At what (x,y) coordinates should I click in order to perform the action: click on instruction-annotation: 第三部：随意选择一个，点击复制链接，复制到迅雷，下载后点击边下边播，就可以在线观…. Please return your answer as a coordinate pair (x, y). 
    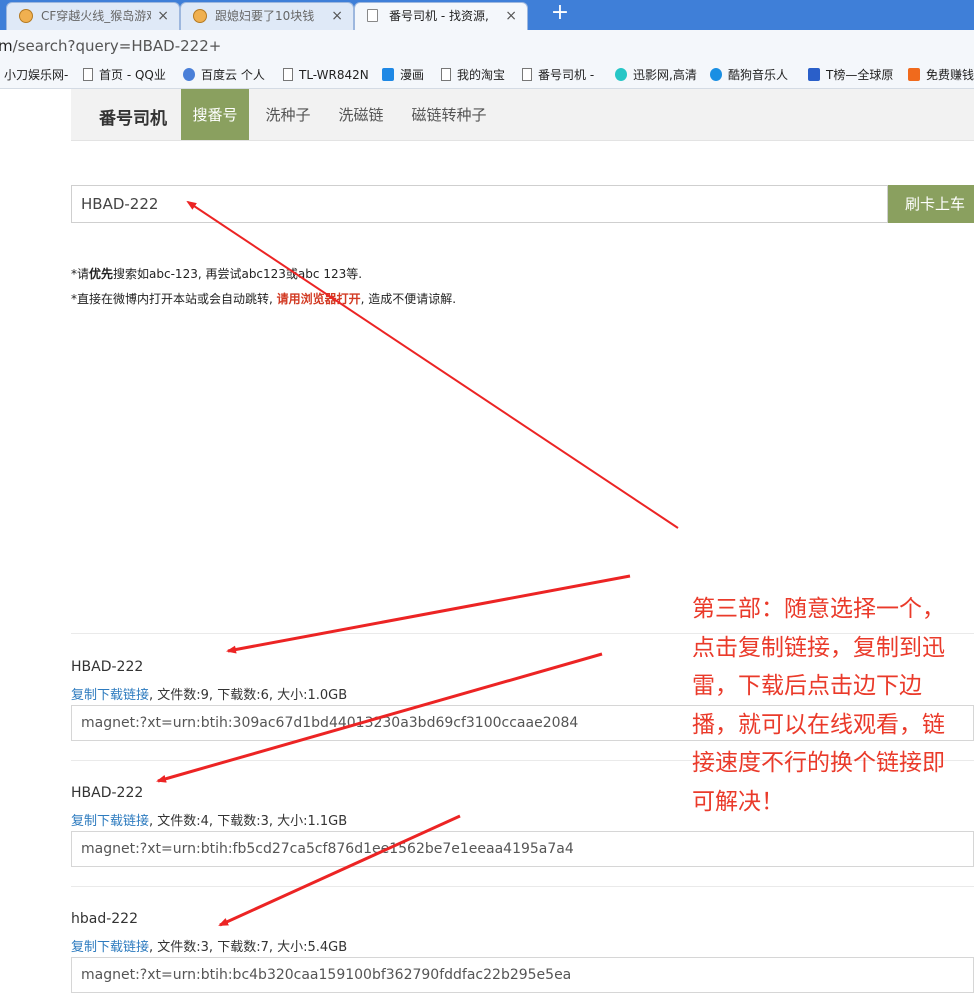
    Looking at the image, I should click on (818, 705).